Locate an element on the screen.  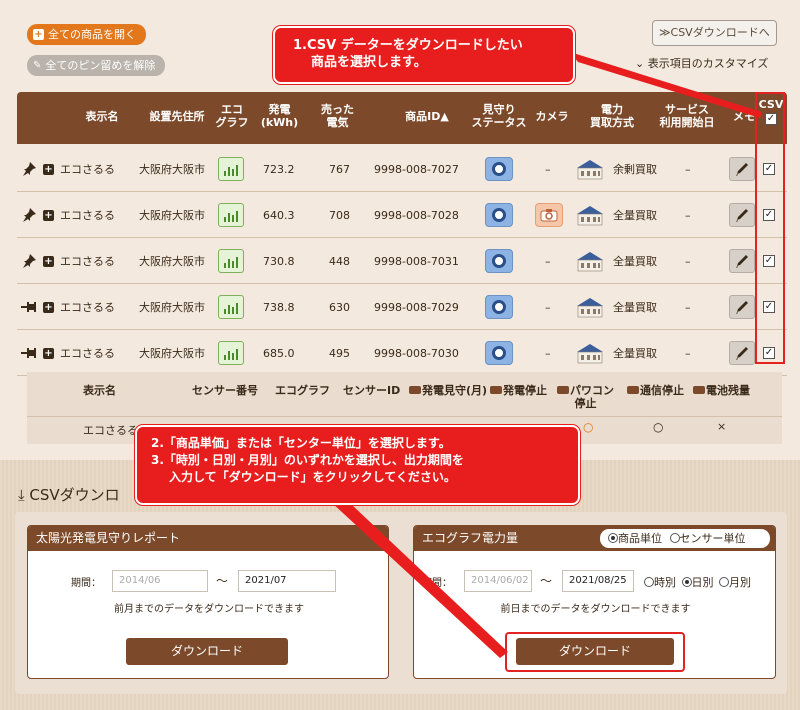
callout-step1: 1.CSV データーをダウンロードしたい 商品を選択します。 is located at coordinates (424, 55).